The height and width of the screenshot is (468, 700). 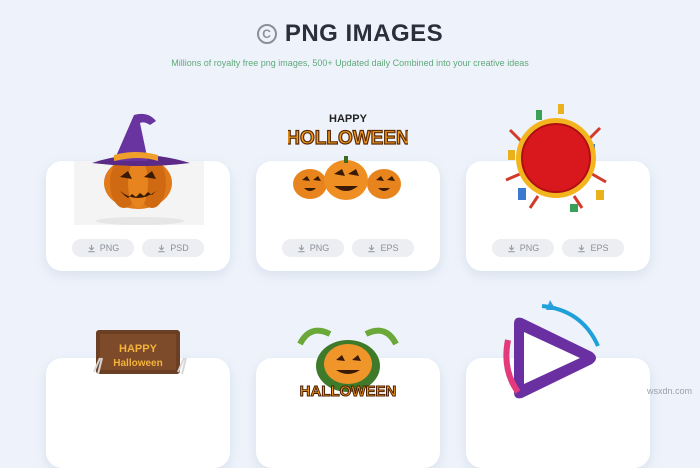 I want to click on happy-halloween-sign-image: HAPPY Halloween, so click(x=140, y=352).